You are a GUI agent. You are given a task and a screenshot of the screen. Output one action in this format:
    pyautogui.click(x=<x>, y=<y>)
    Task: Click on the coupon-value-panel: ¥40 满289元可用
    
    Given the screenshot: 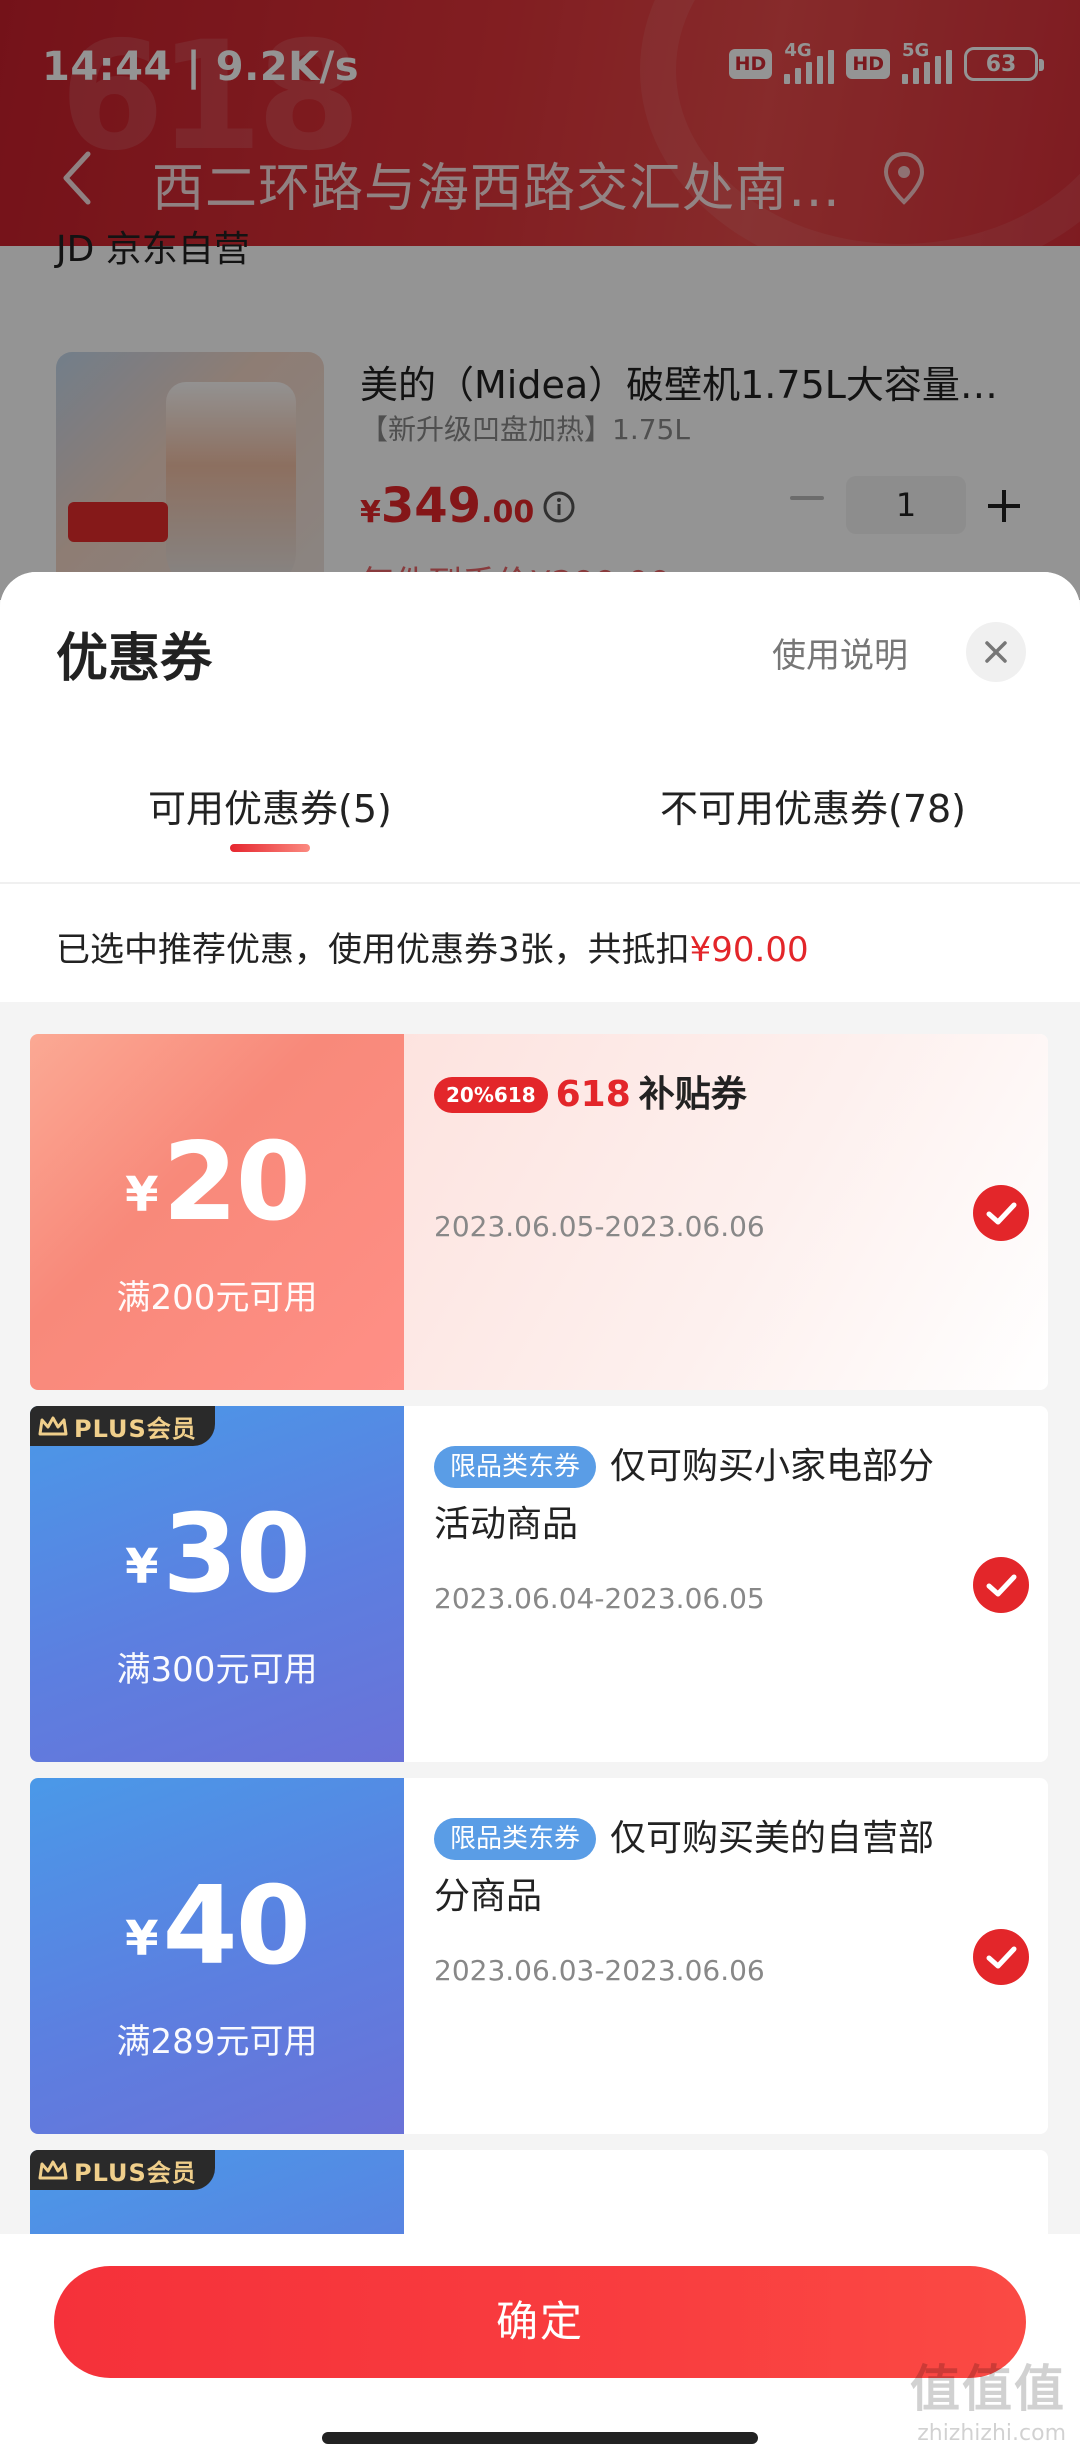 What is the action you would take?
    pyautogui.click(x=217, y=1956)
    